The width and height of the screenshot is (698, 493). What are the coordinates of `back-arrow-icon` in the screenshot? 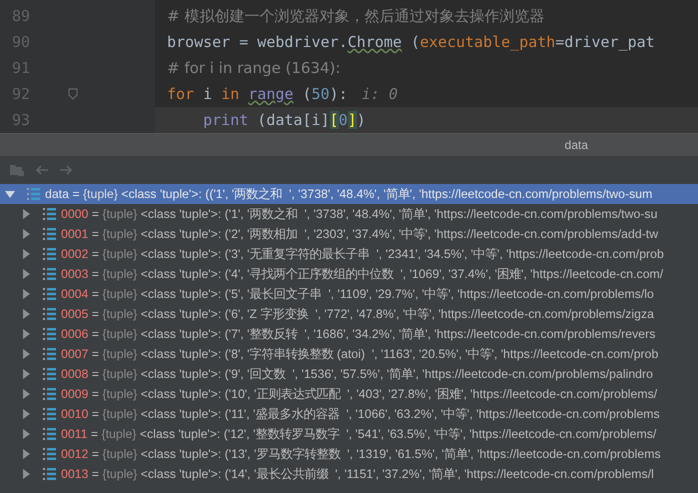 It's located at (42, 170).